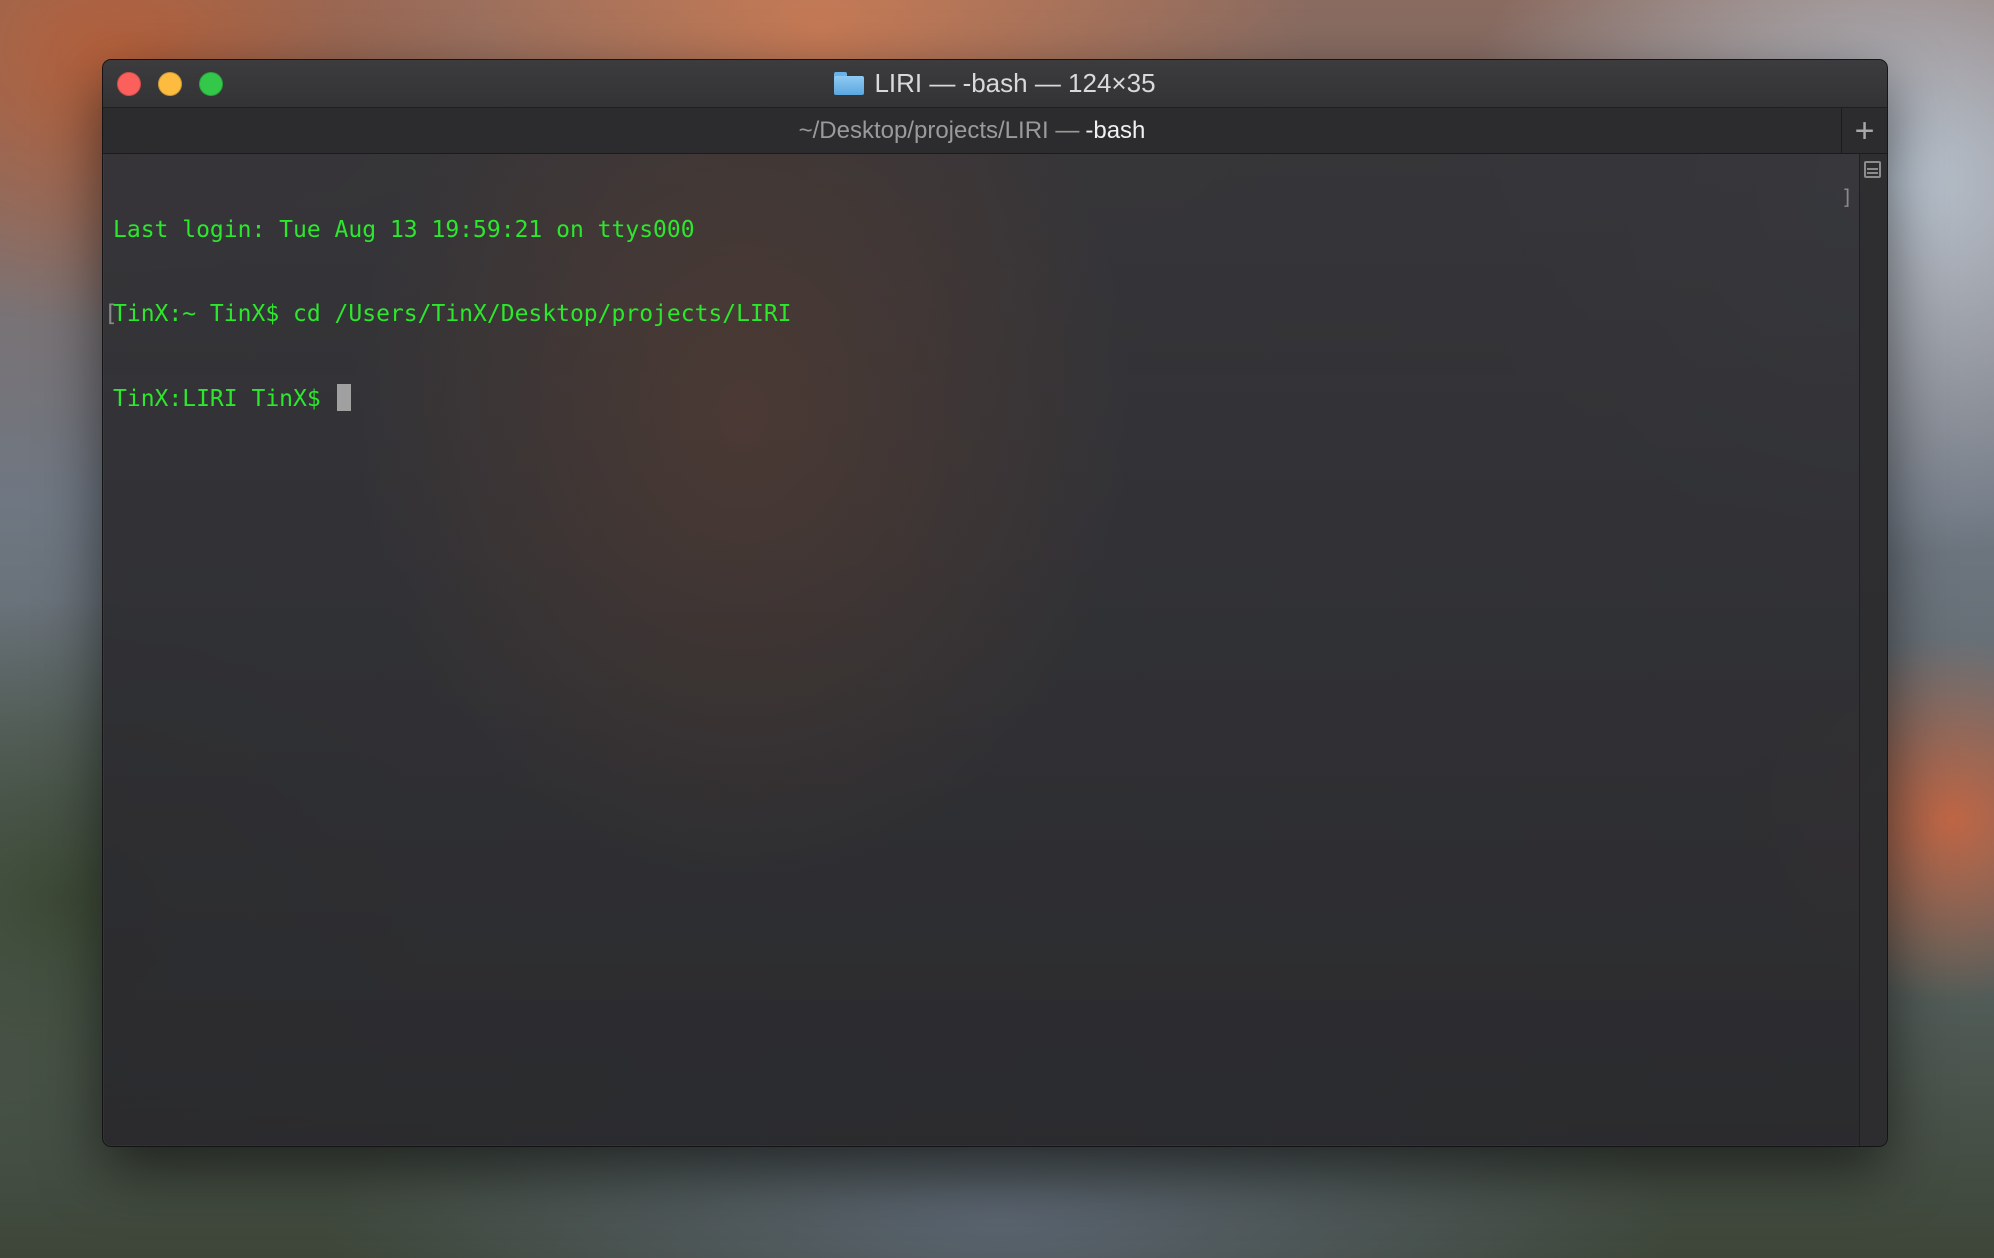  I want to click on tab-path: ~/Desktop/projects/LIRI —, so click(939, 130).